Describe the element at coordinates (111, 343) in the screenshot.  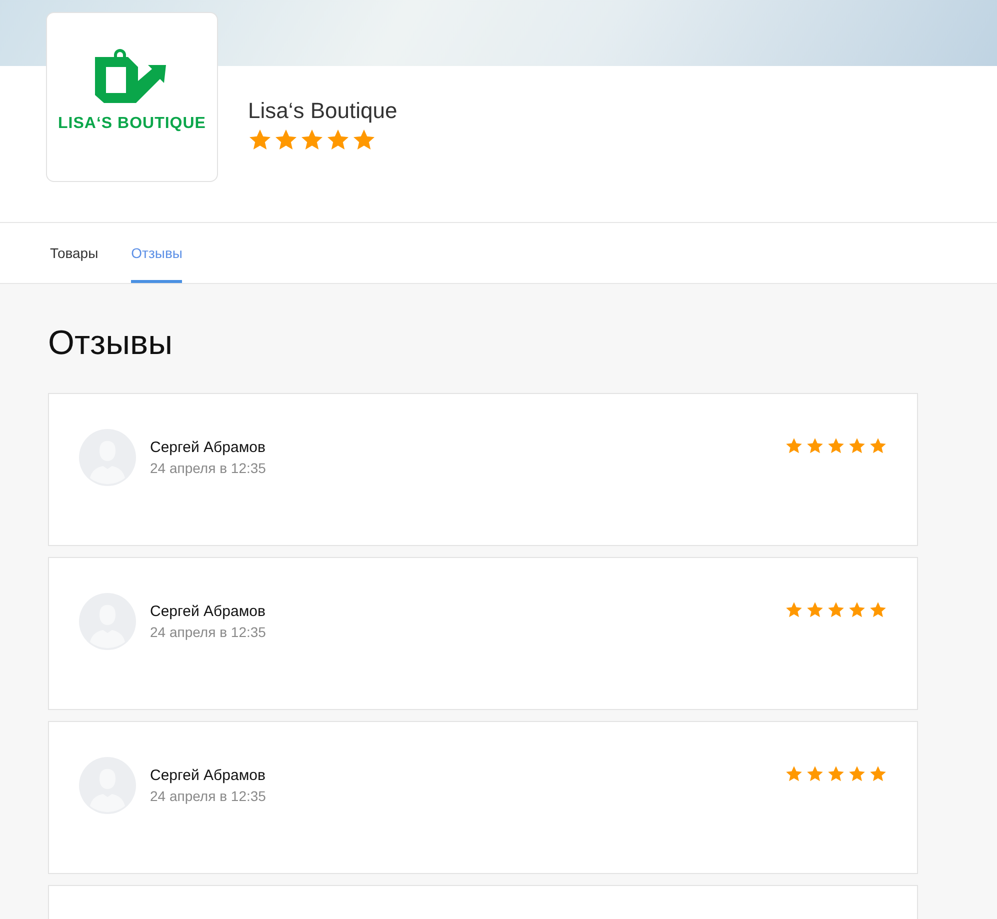
I see `section-heading: Отзывы` at that location.